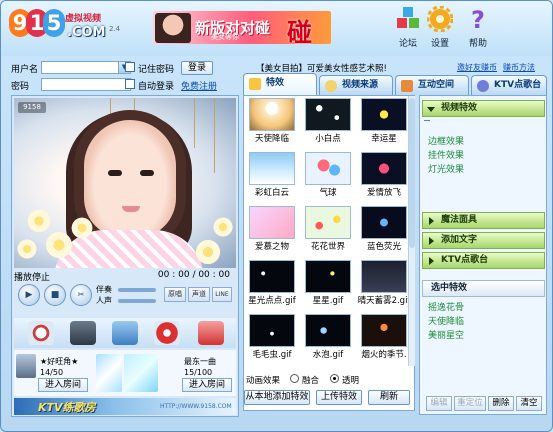 The width and height of the screenshot is (553, 432). Describe the element at coordinates (446, 334) in the screenshot. I see `selected-effect-item: 美丽星空` at that location.